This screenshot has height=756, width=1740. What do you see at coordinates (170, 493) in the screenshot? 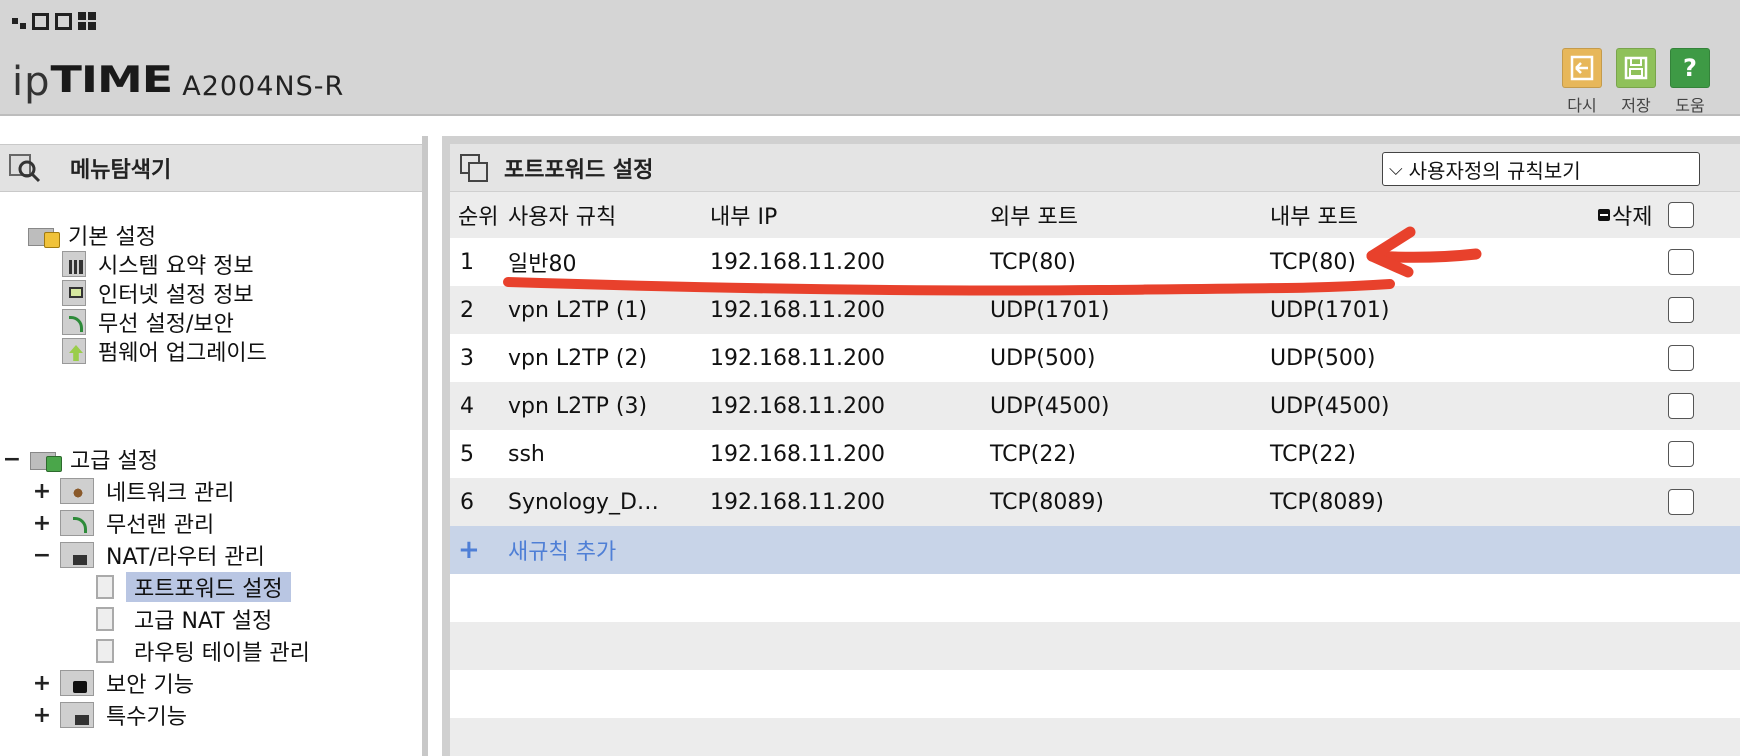
I see `tree-label: 네트워크 관리` at bounding box center [170, 493].